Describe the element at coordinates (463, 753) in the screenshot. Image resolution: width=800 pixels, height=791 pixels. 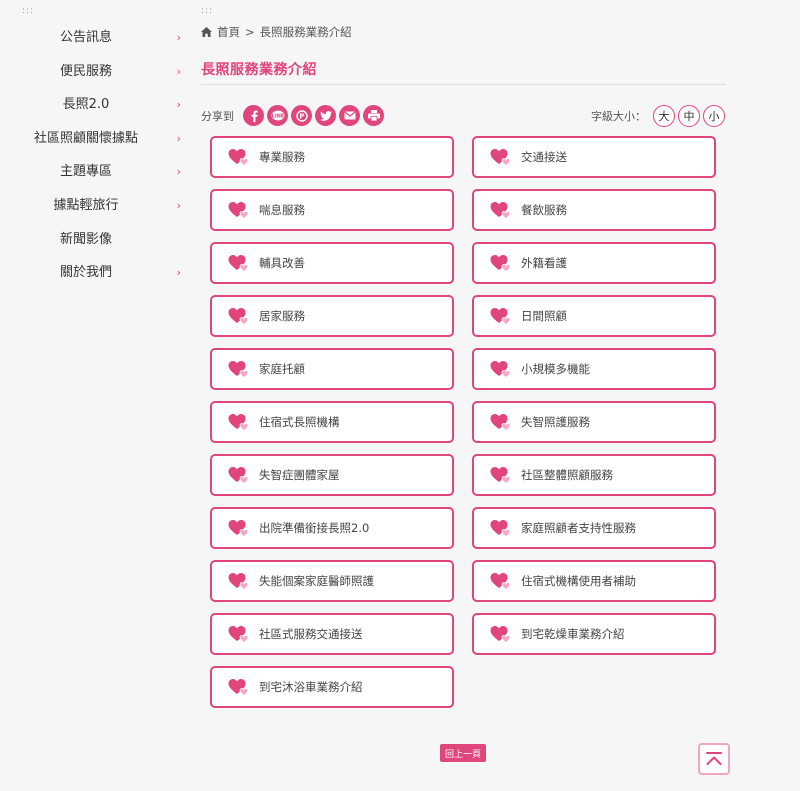
I see `back-button: 回上一頁` at that location.